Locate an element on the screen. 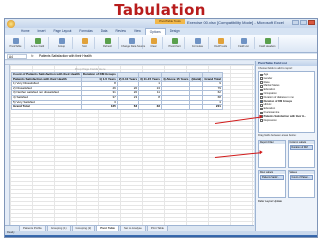 This screenshot has height=240, width=320. formulas-button: Formulas is located at coordinates (198, 43).